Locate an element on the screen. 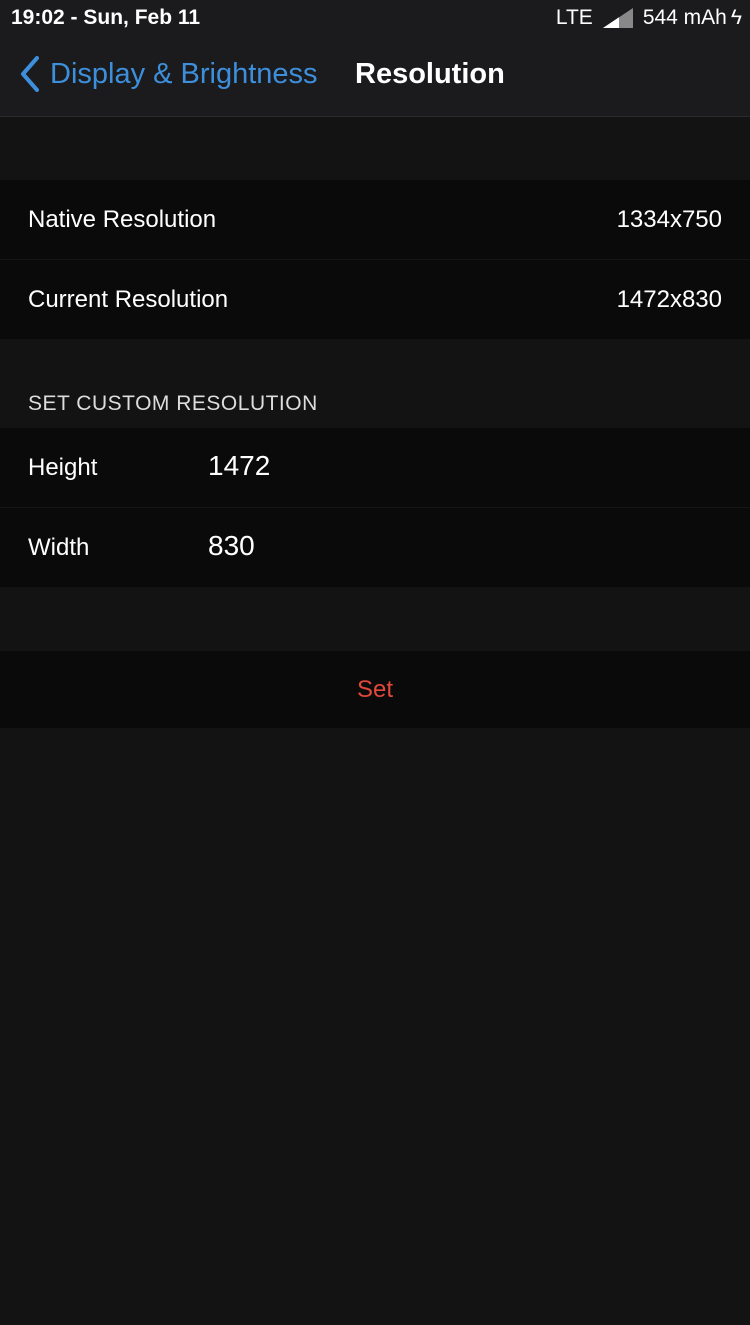 The image size is (750, 1325). status-time: 19:02 - Sun, Feb 11 is located at coordinates (106, 17).